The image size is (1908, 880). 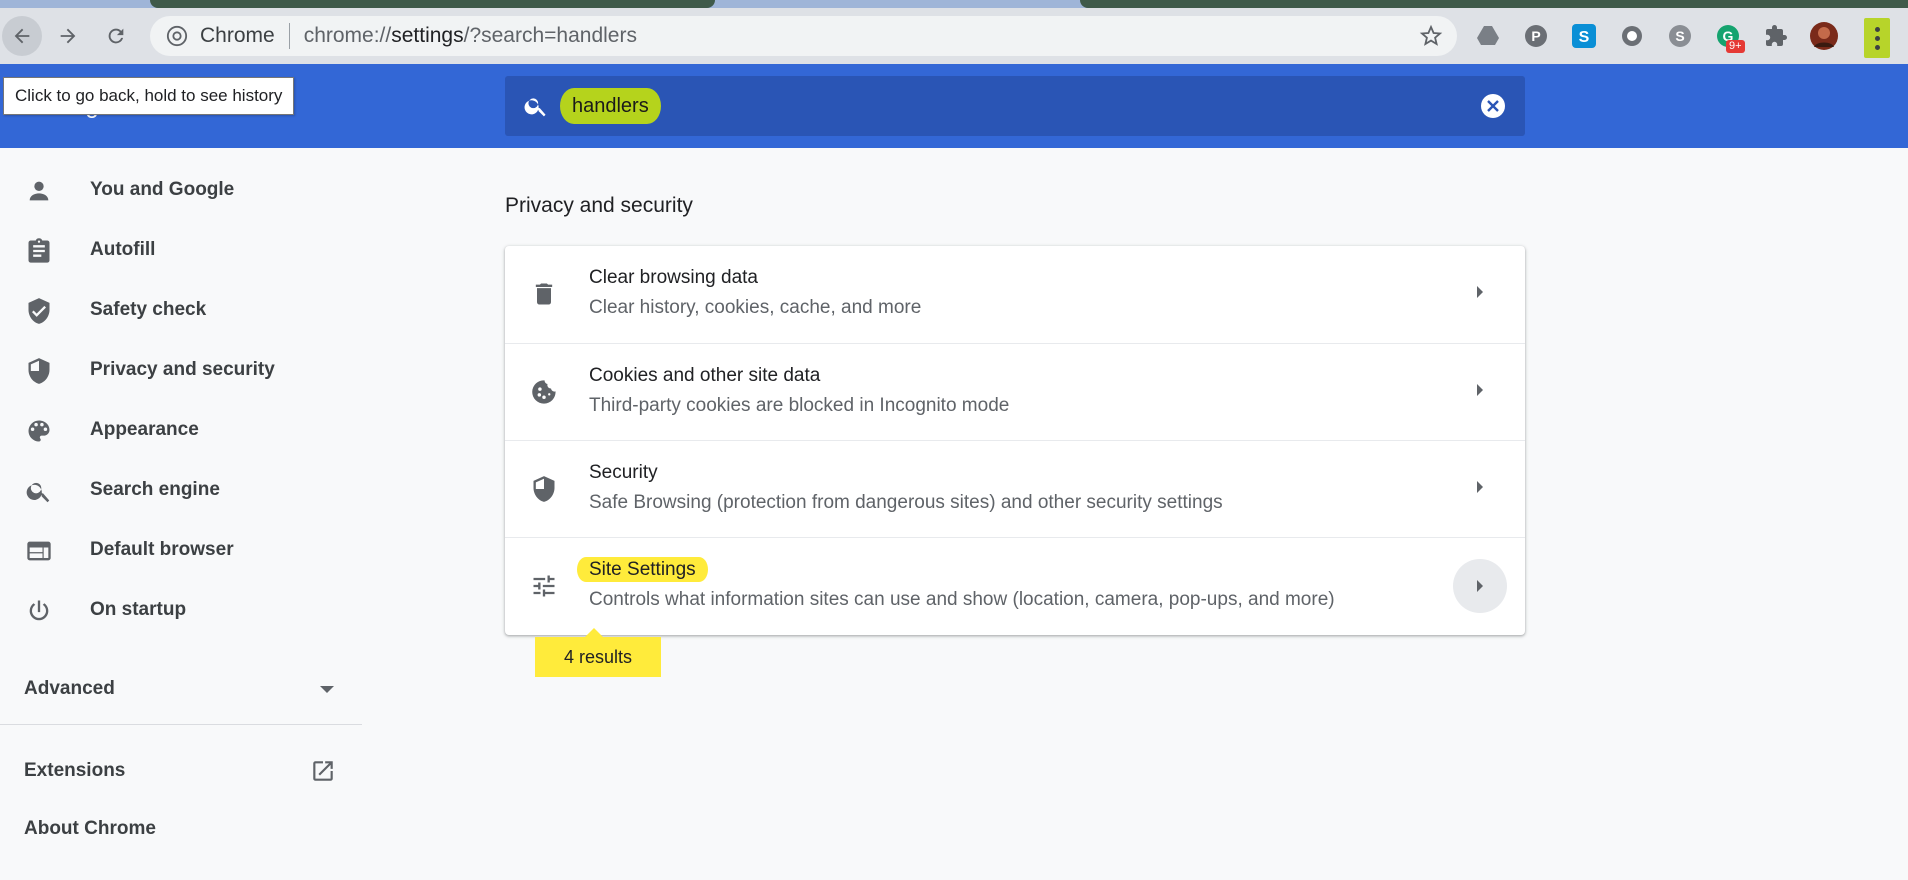 What do you see at coordinates (1824, 36) in the screenshot?
I see `avatar` at bounding box center [1824, 36].